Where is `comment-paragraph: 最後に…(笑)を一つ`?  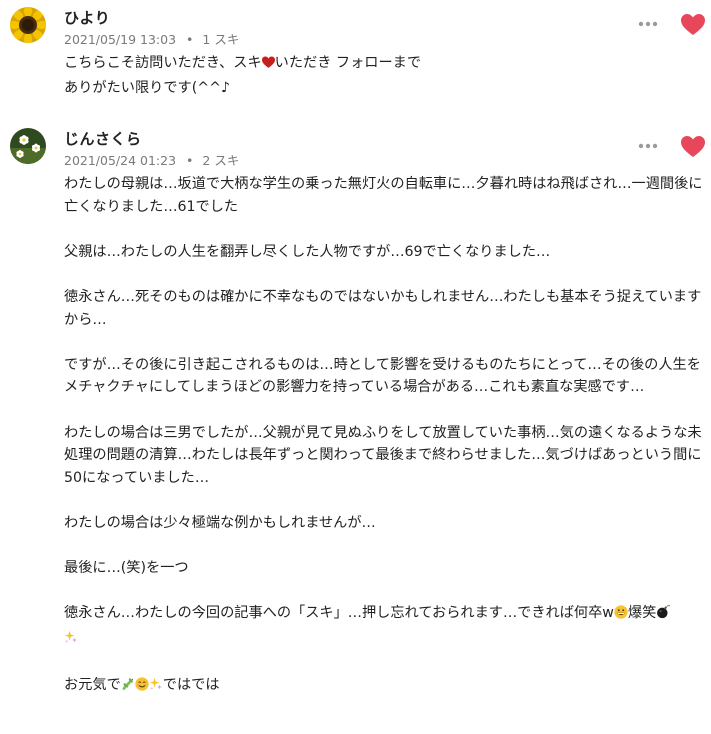 comment-paragraph: 最後に…(笑)を一つ is located at coordinates (126, 568).